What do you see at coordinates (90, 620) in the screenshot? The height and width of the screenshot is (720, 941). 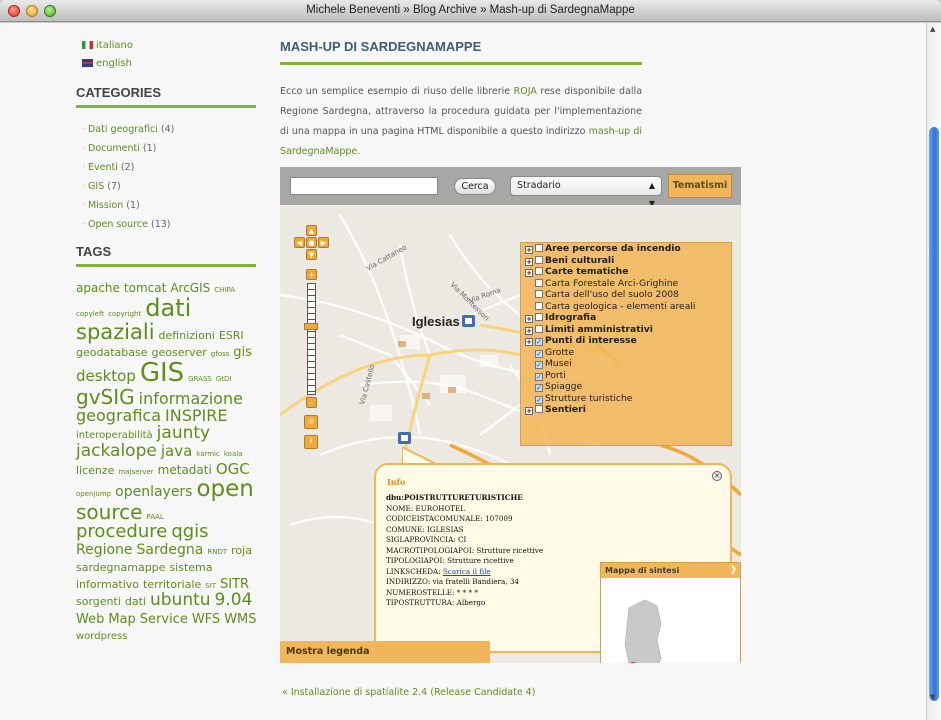 I see `tag-link: Web` at bounding box center [90, 620].